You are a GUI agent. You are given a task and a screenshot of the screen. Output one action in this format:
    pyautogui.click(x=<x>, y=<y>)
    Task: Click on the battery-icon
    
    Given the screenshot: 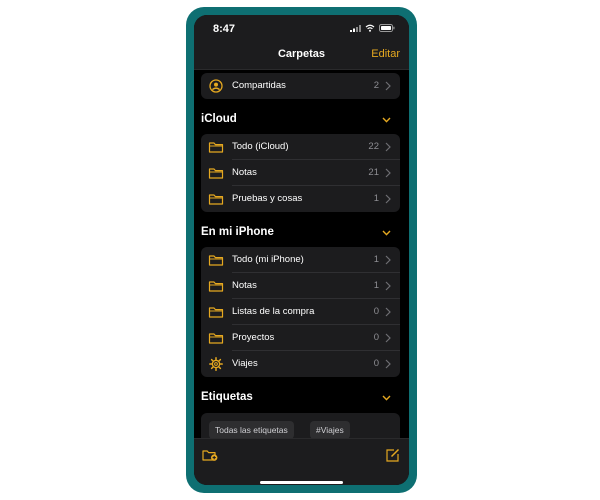 What is the action you would take?
    pyautogui.click(x=387, y=28)
    